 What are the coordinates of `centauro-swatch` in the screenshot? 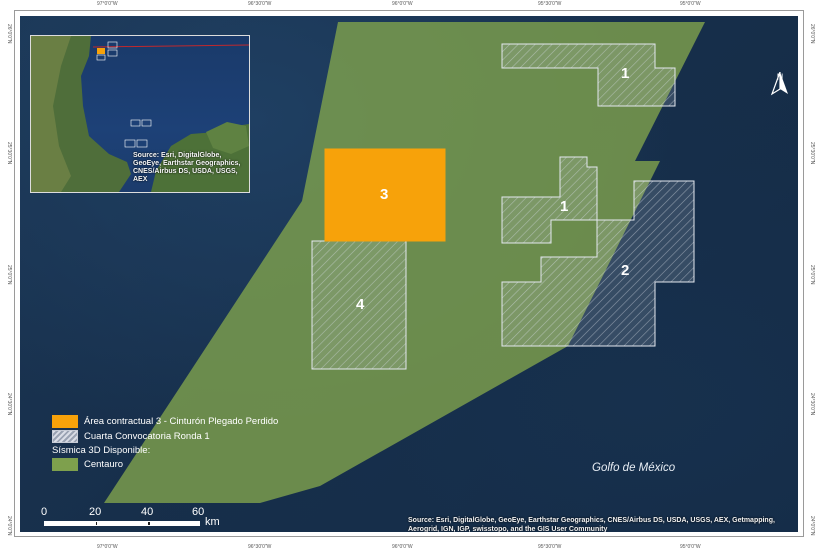 It's located at (65, 464).